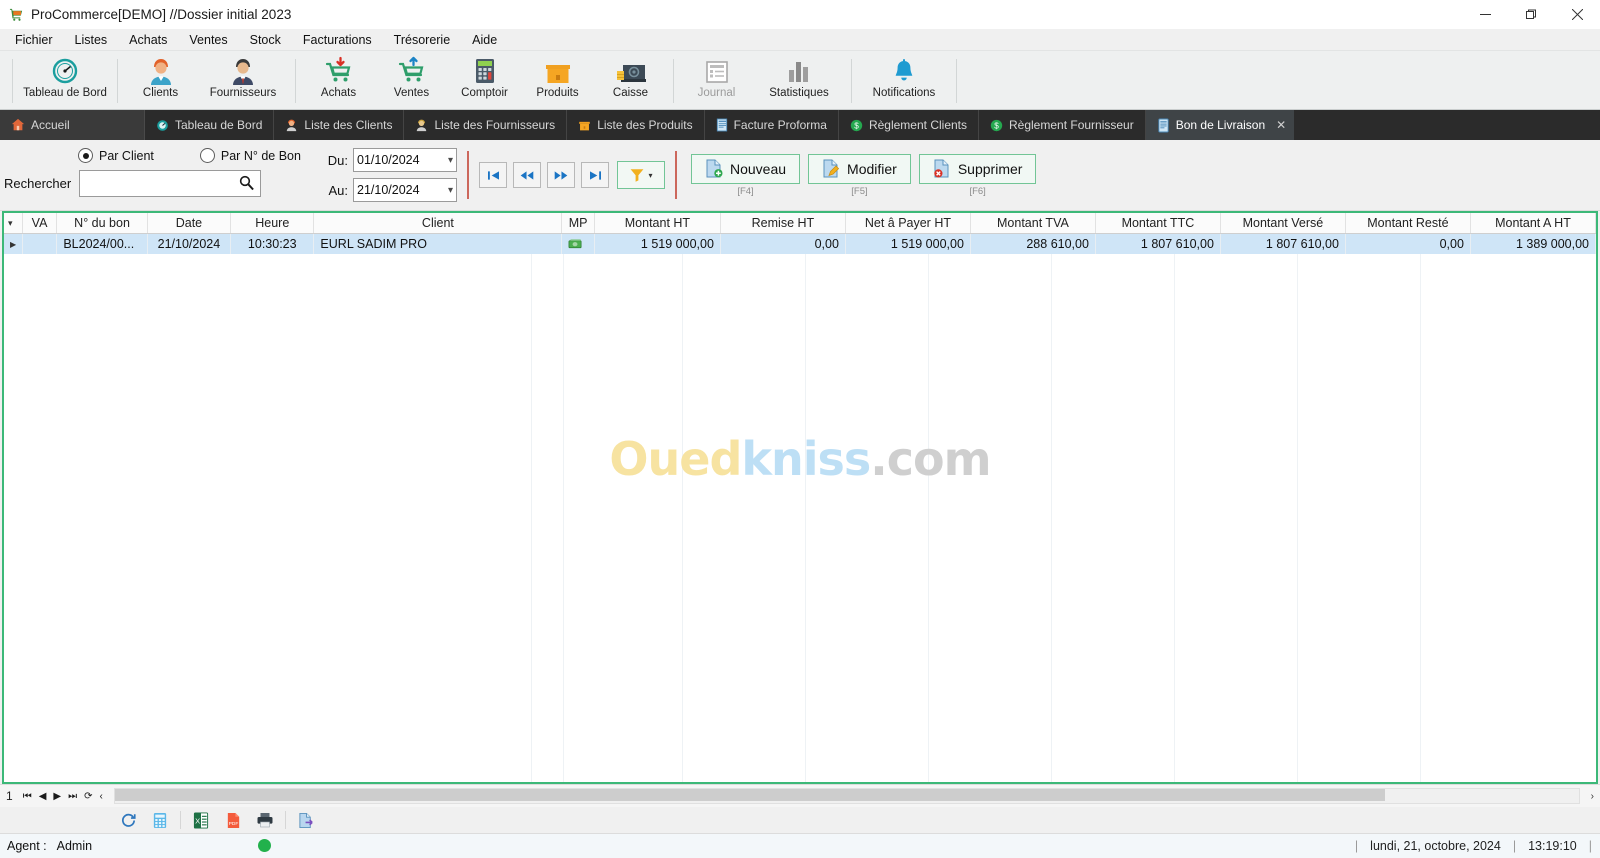 The image size is (1600, 858). I want to click on date-to-input: 21/10/2024 ▾, so click(405, 190).